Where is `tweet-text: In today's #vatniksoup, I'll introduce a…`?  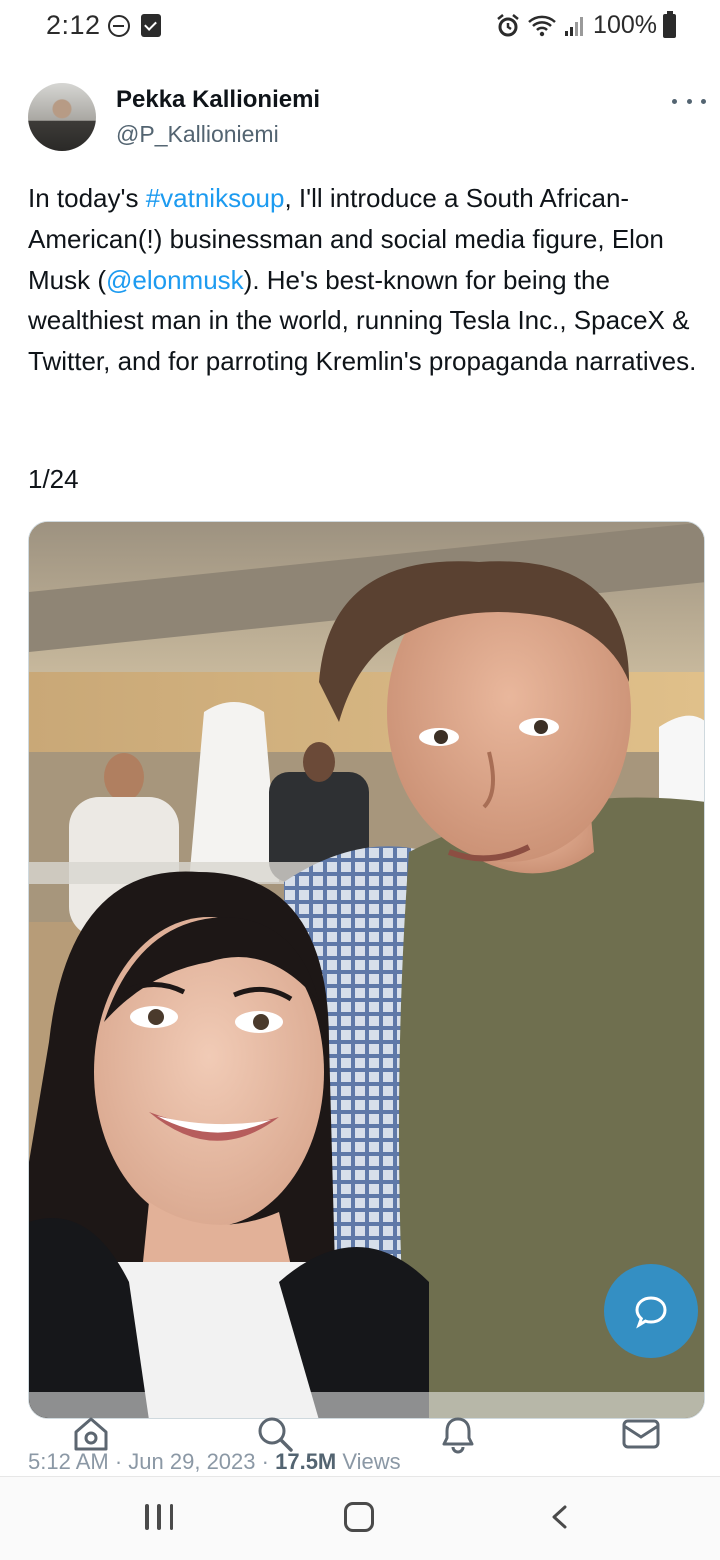 tweet-text: In today's #vatniksoup, I'll introduce a… is located at coordinates (368, 280).